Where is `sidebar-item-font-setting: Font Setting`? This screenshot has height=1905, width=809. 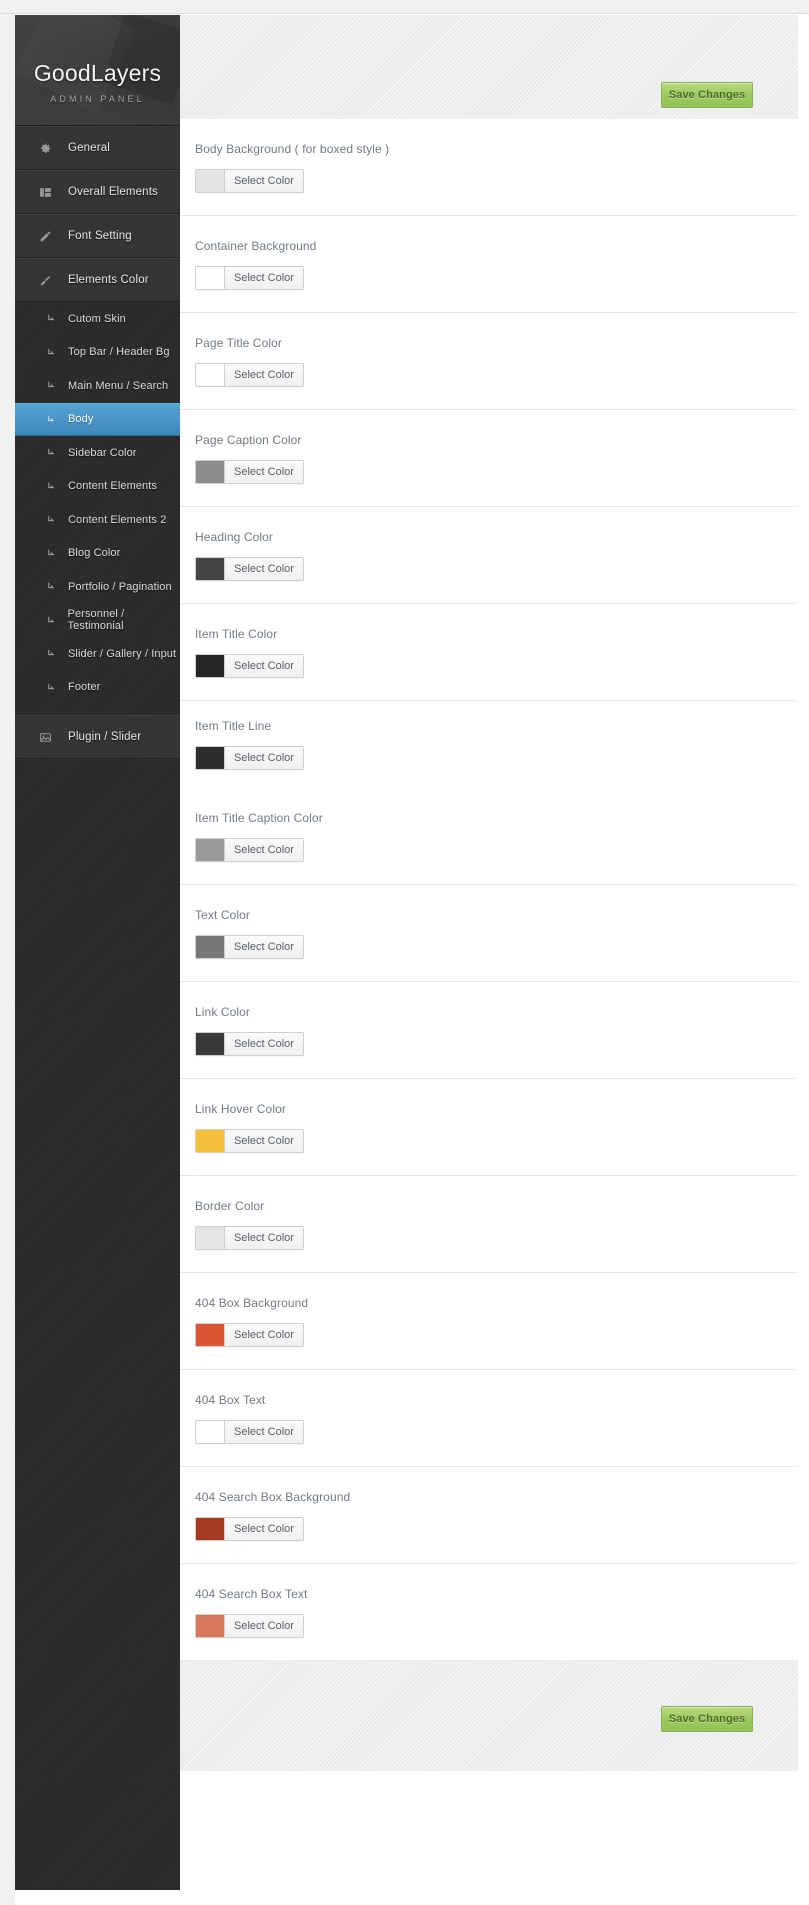
sidebar-item-font-setting: Font Setting is located at coordinates (97, 236).